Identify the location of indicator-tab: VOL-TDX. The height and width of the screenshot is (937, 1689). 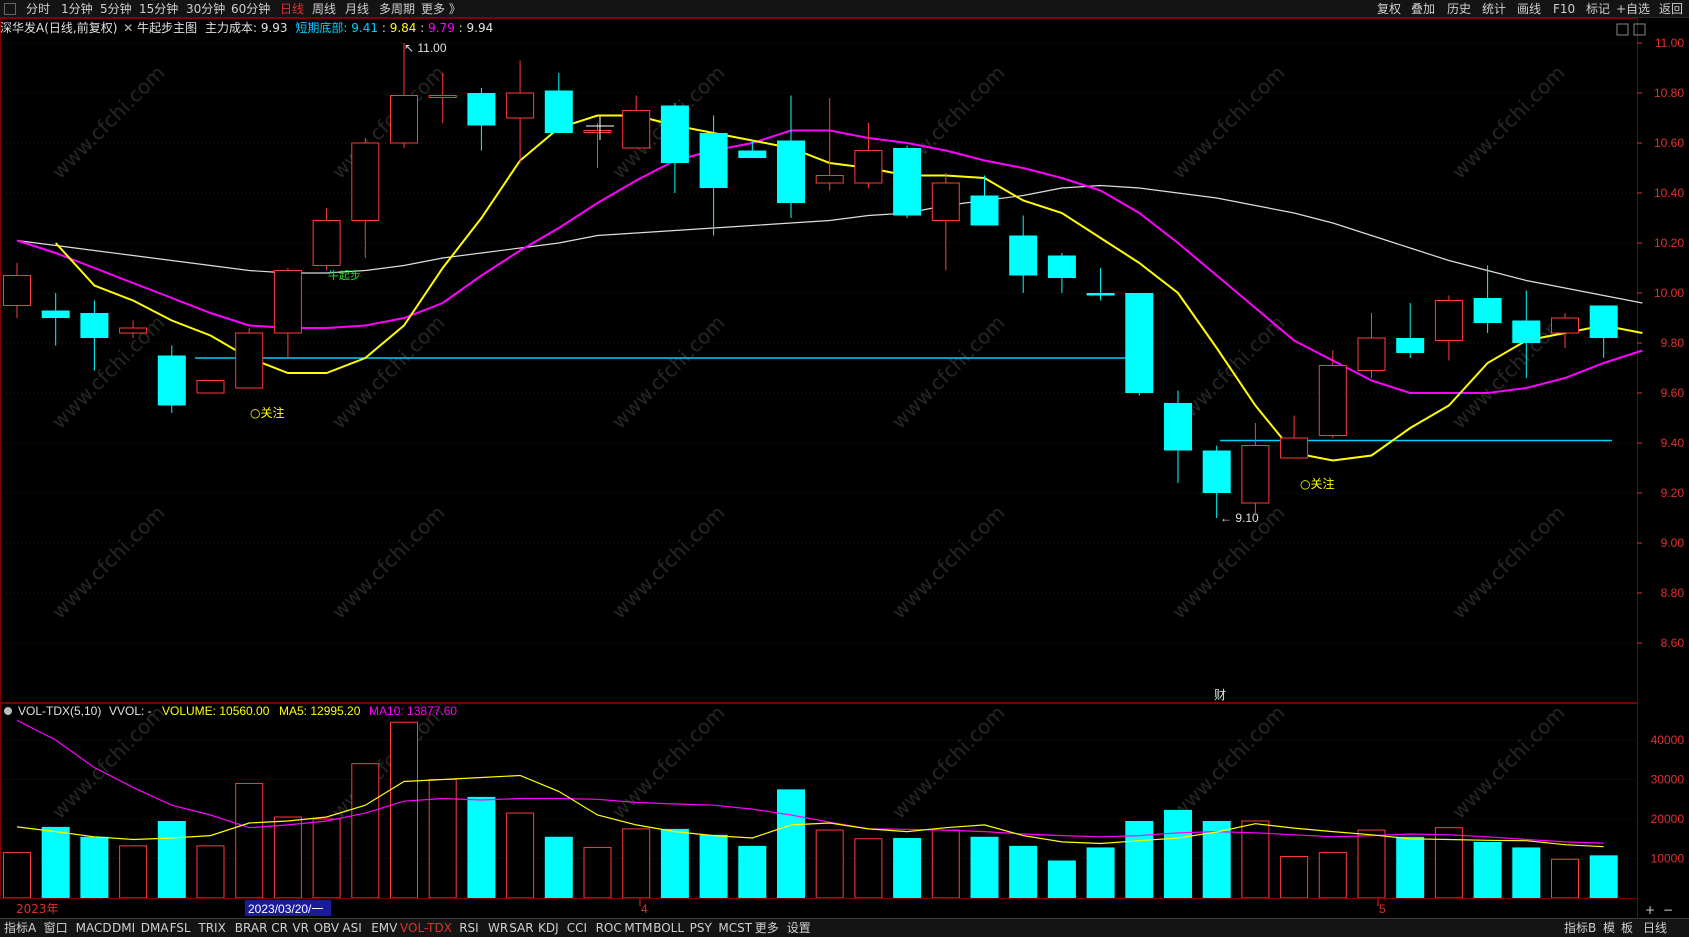
(426, 928).